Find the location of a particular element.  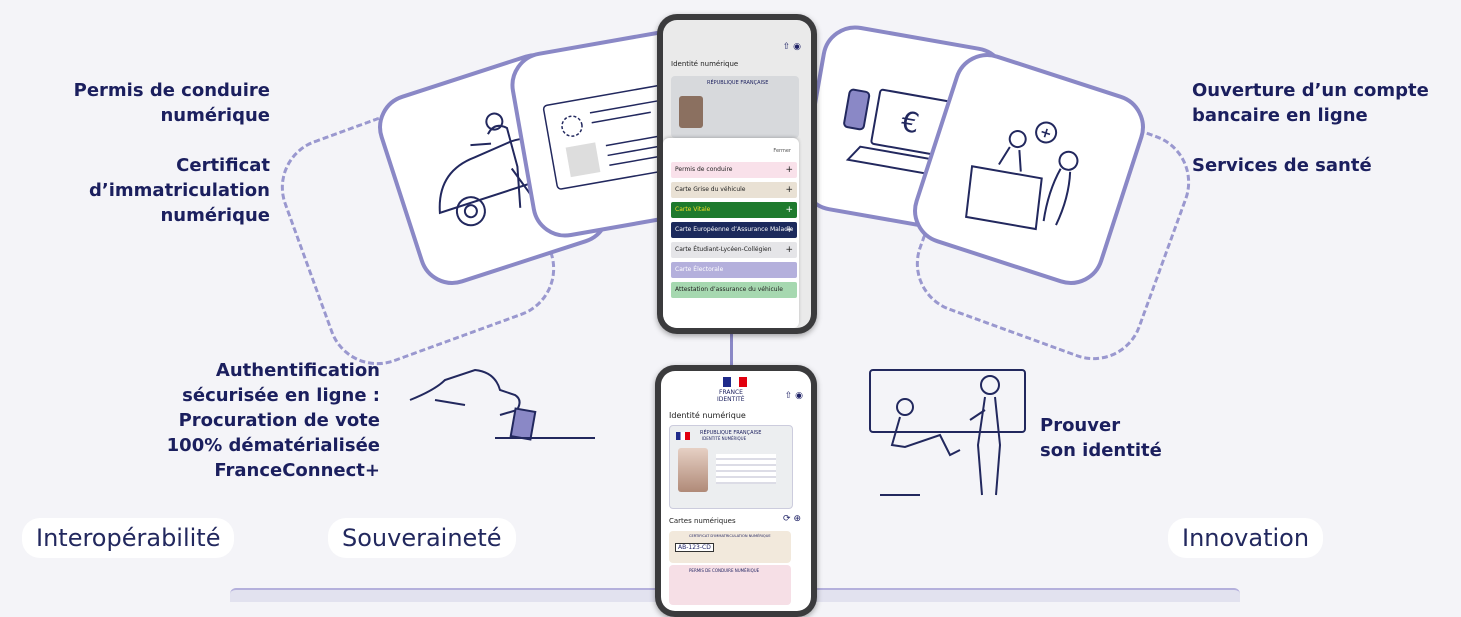

item-label: Carte Européenne d’Assurance Maladie is located at coordinates (734, 229).